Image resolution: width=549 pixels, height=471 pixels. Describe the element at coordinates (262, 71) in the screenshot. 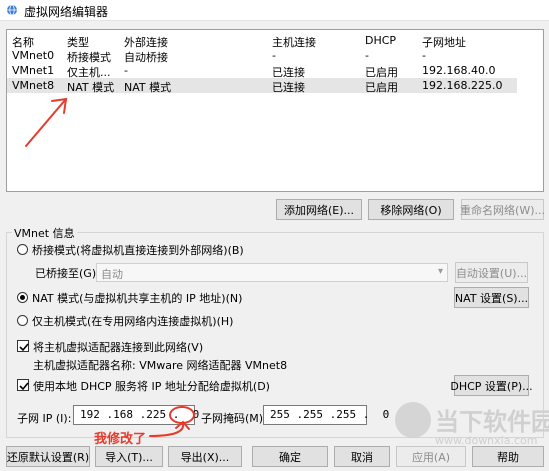

I see `list-row-vmnet1: VMnet1 仅主机... - 已连接 已启用 192.168.40.0` at that location.